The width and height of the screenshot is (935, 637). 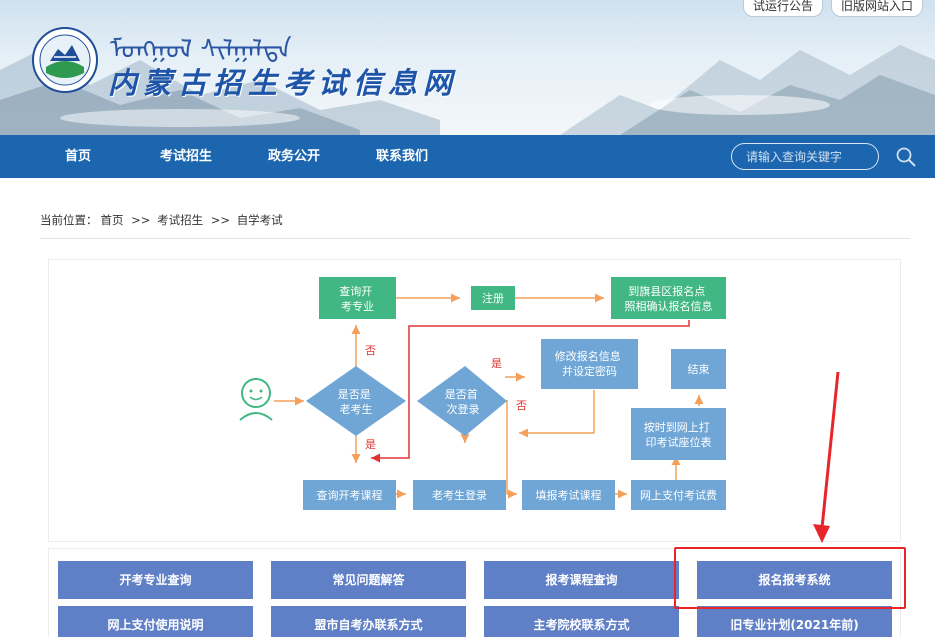 I want to click on breadcrumb-home: 首页, so click(x=112, y=220).